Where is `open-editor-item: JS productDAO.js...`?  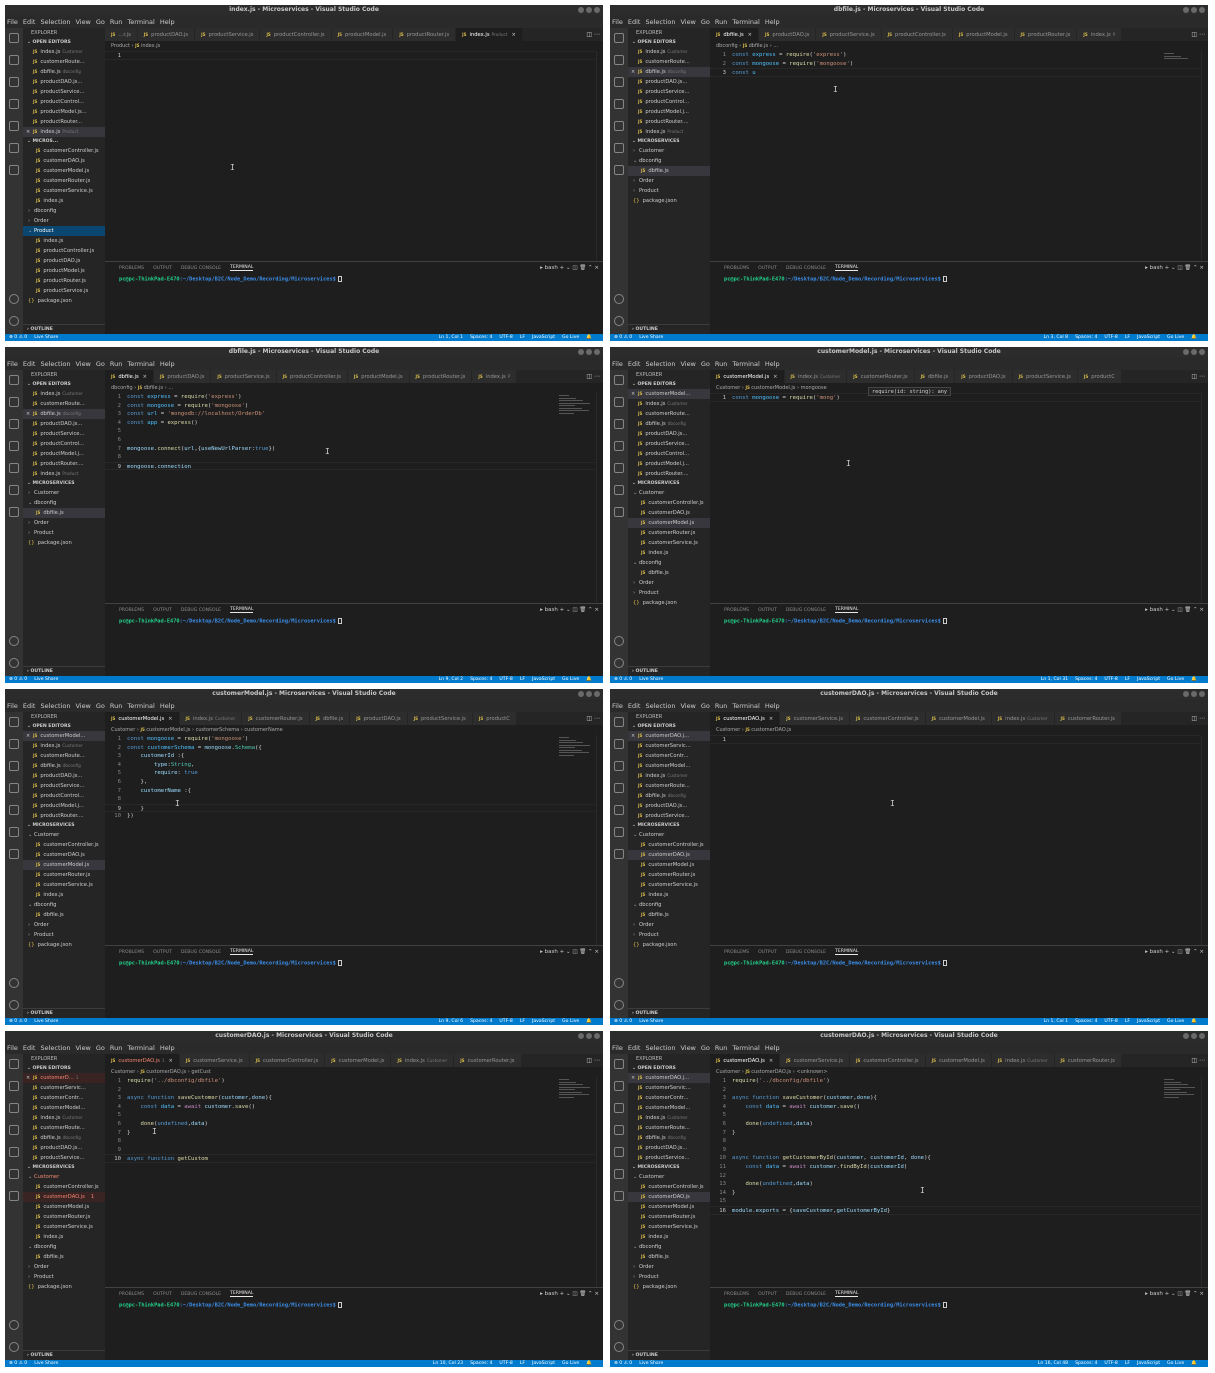
open-editor-item: JS productDAO.js... is located at coordinates (669, 806).